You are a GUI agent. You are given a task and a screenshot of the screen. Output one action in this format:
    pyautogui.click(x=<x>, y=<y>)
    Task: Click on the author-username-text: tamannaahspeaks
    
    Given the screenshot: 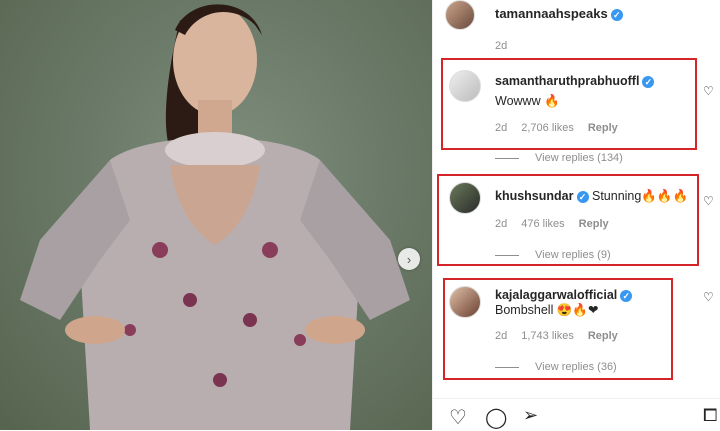 What is the action you would take?
    pyautogui.click(x=551, y=13)
    